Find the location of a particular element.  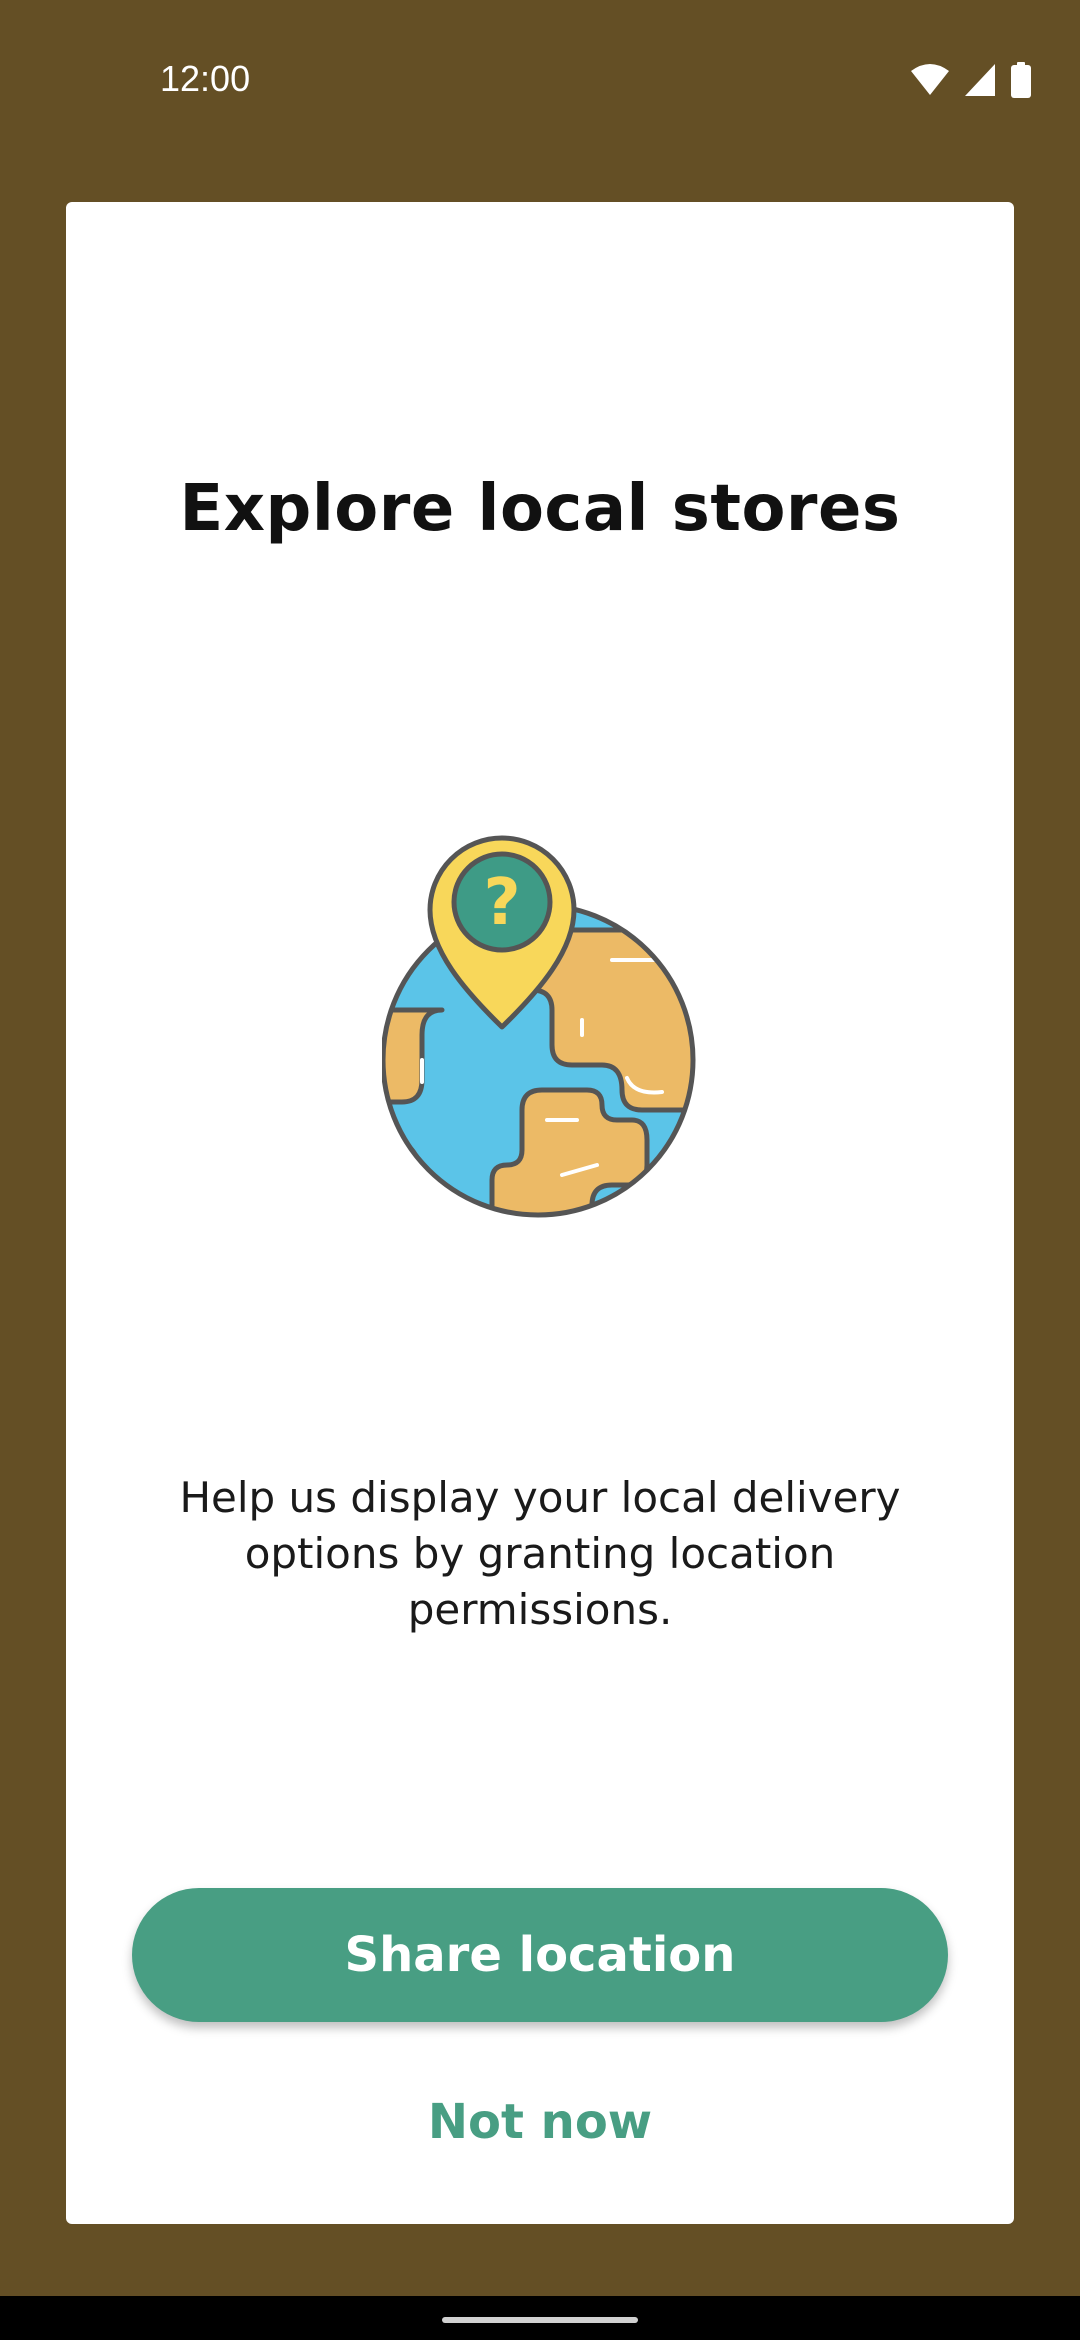

status-bar: 12:00 is located at coordinates (540, 85).